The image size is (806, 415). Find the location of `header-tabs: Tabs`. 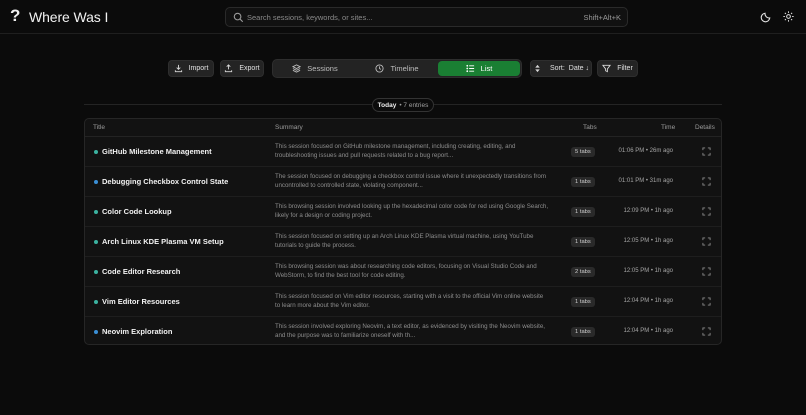

header-tabs: Tabs is located at coordinates (590, 127).